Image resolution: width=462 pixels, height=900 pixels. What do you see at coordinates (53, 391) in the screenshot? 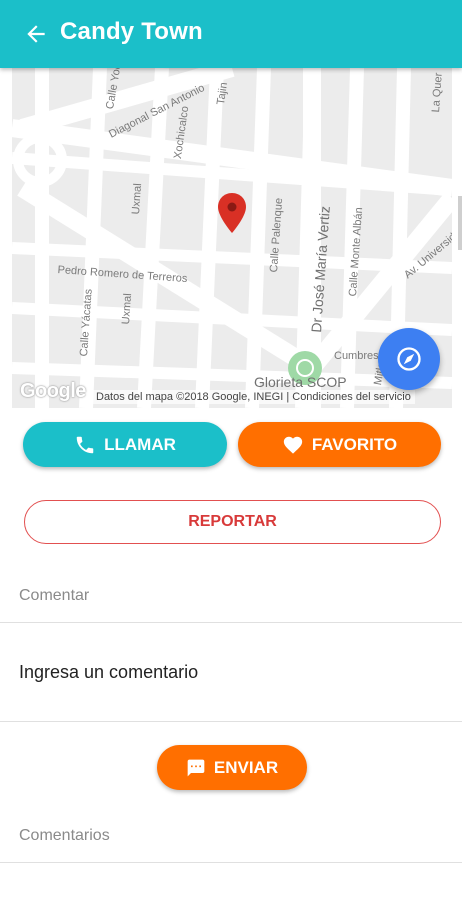
I see `google-logo: Google` at bounding box center [53, 391].